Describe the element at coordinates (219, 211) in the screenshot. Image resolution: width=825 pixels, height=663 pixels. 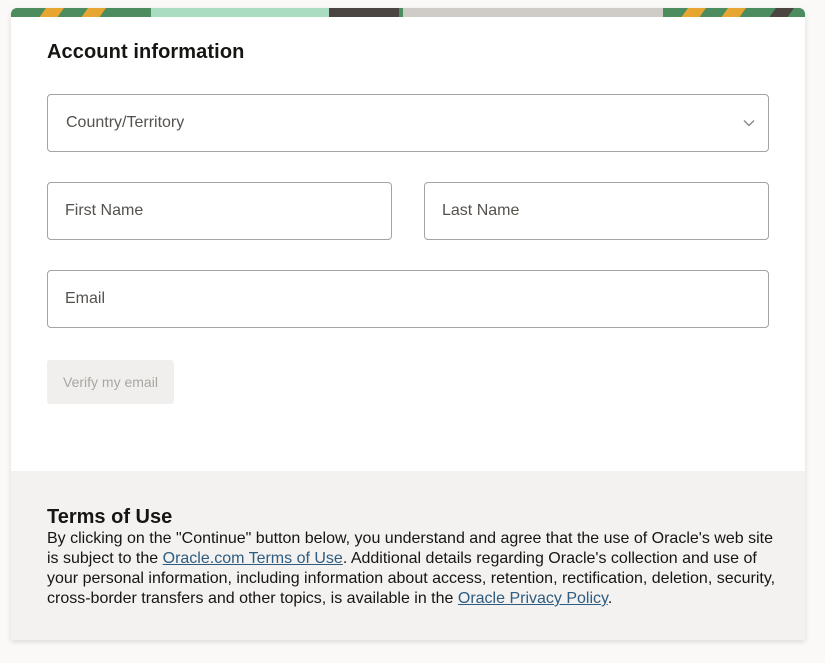
I see `first-name-field: First Name` at that location.